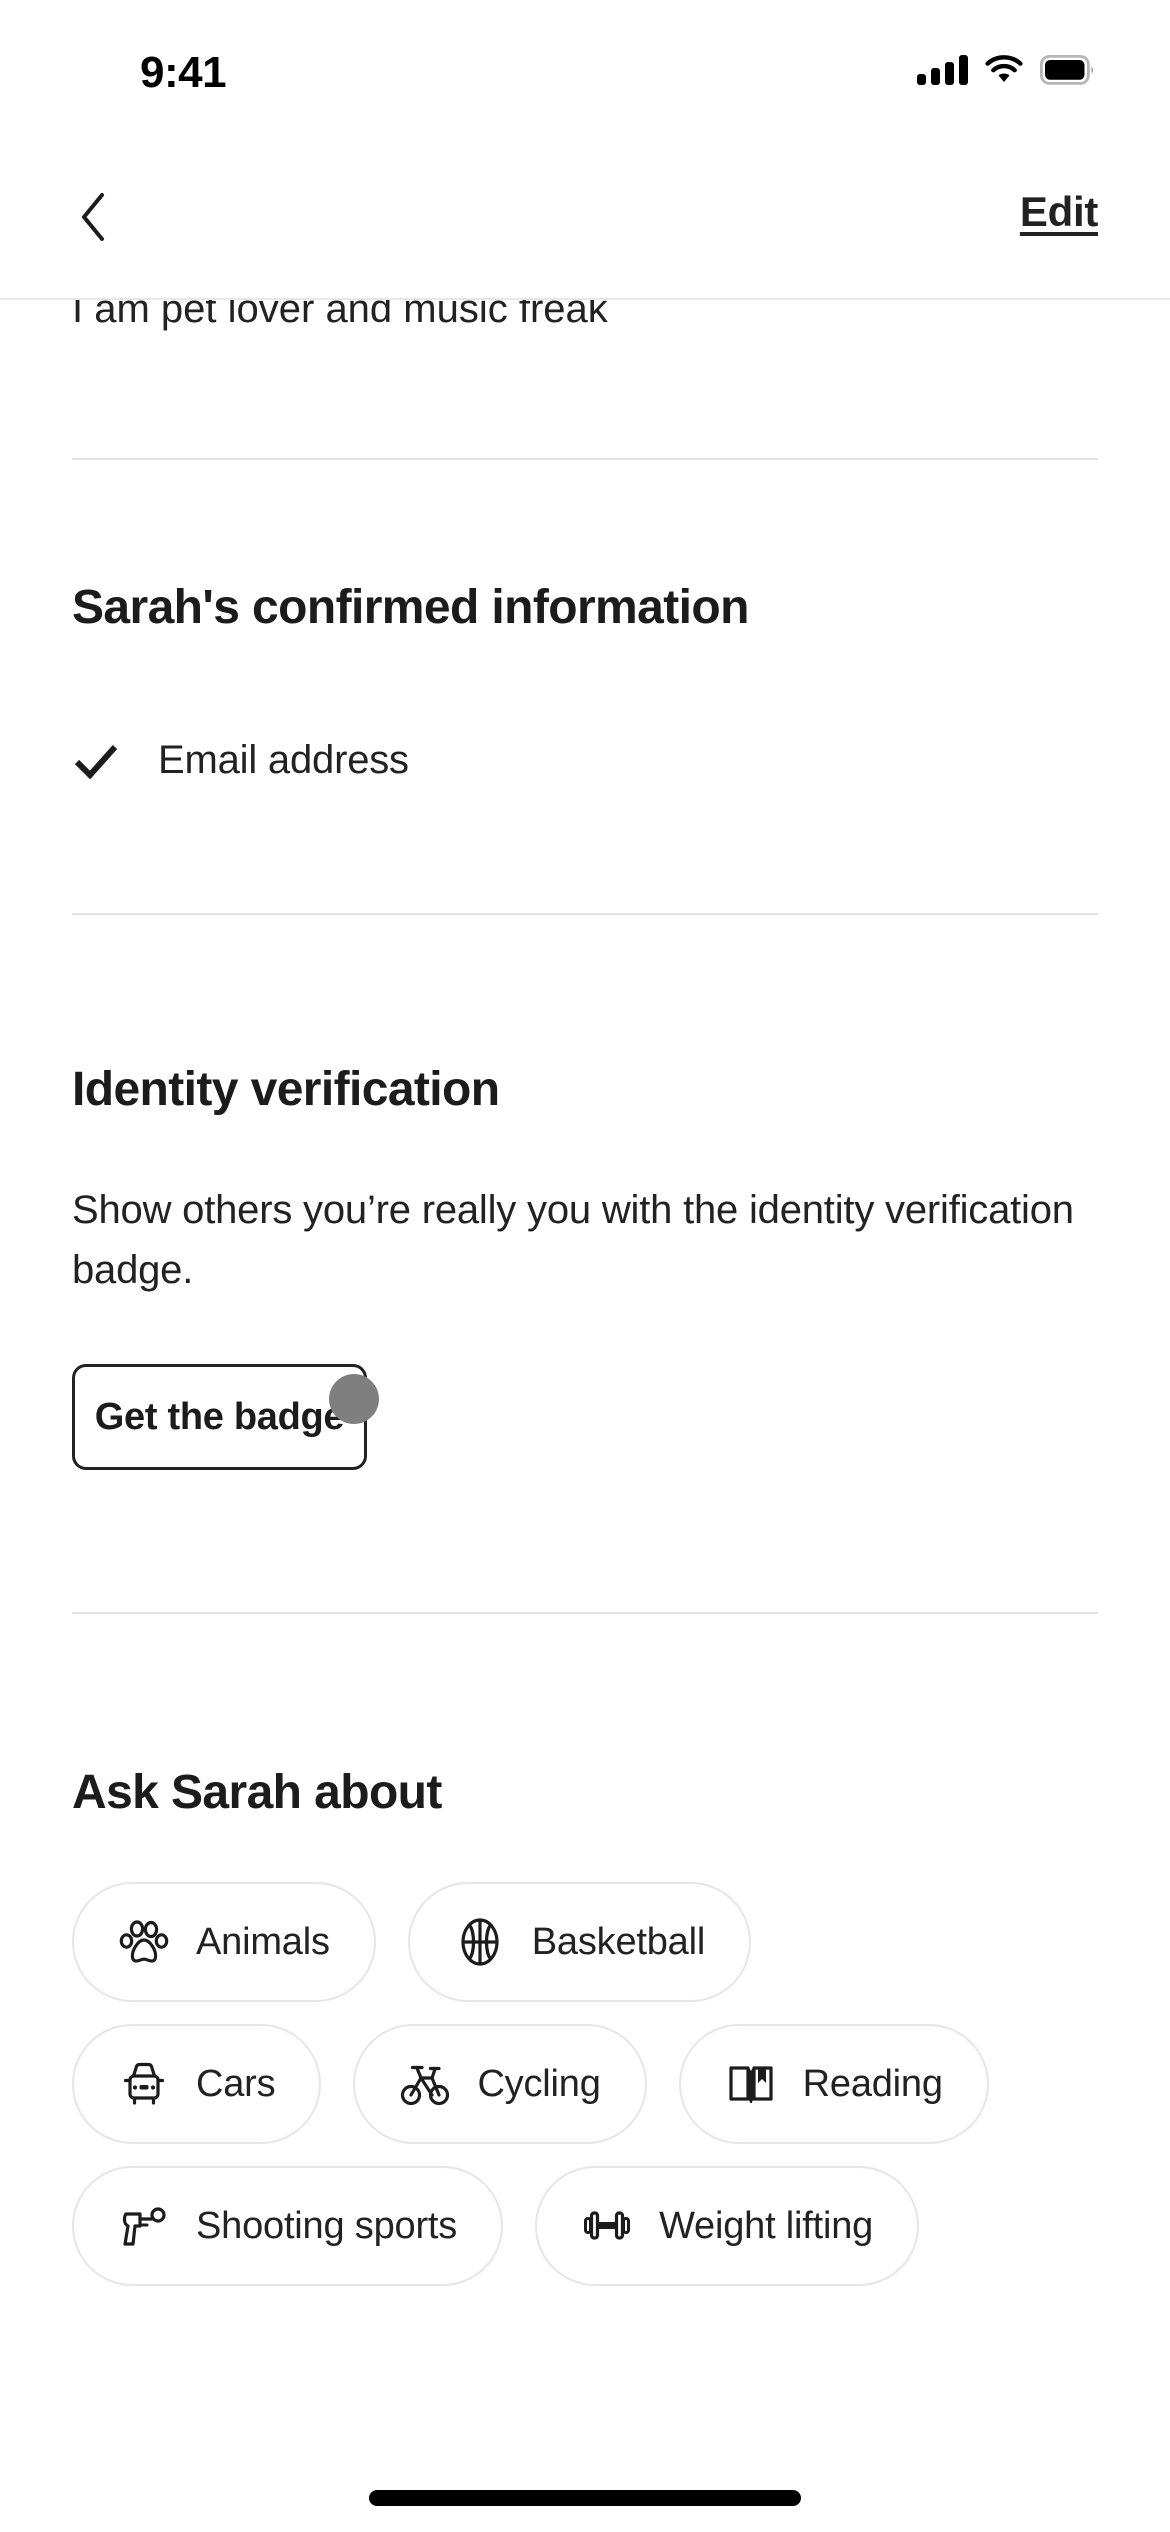 The width and height of the screenshot is (1170, 2532). Describe the element at coordinates (257, 1792) in the screenshot. I see `ask-about-heading: Ask Sarah about` at that location.